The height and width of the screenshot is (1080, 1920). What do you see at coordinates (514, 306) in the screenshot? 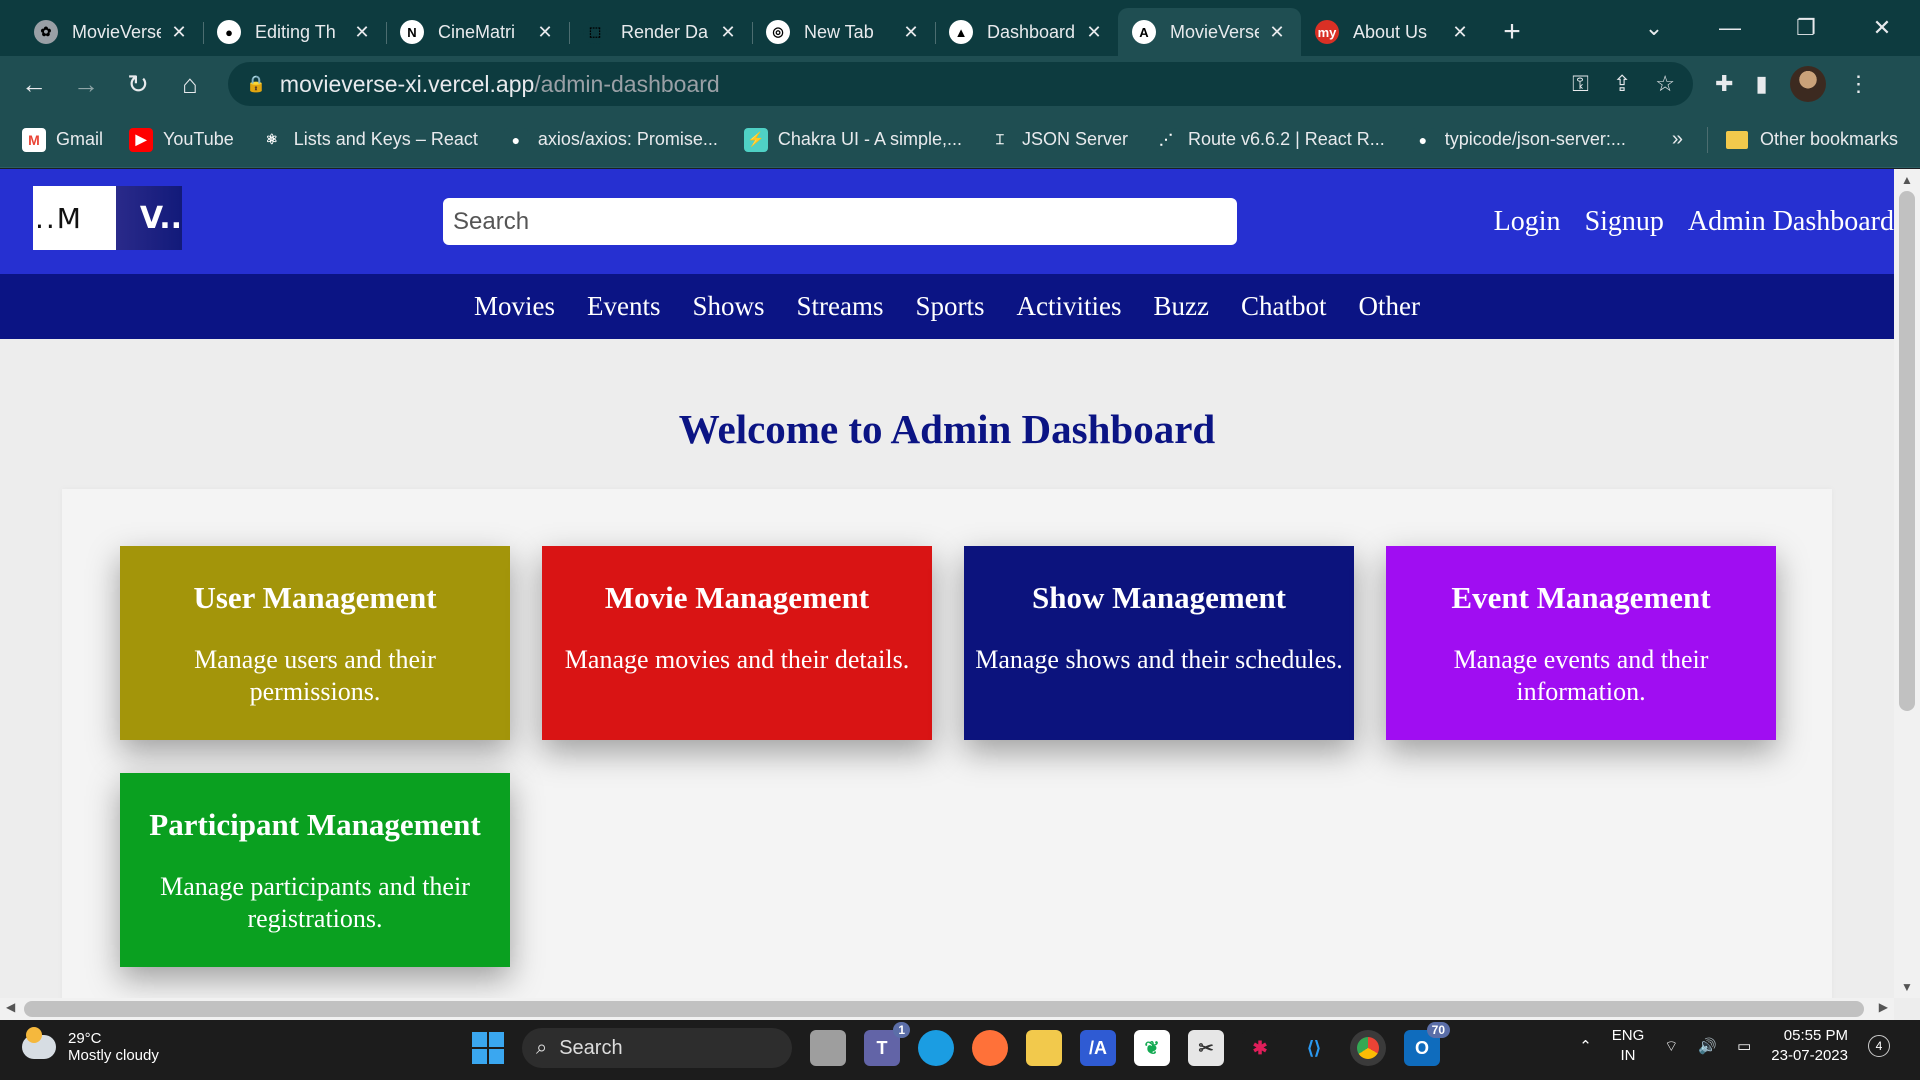
I see `nav-item: Movies` at bounding box center [514, 306].